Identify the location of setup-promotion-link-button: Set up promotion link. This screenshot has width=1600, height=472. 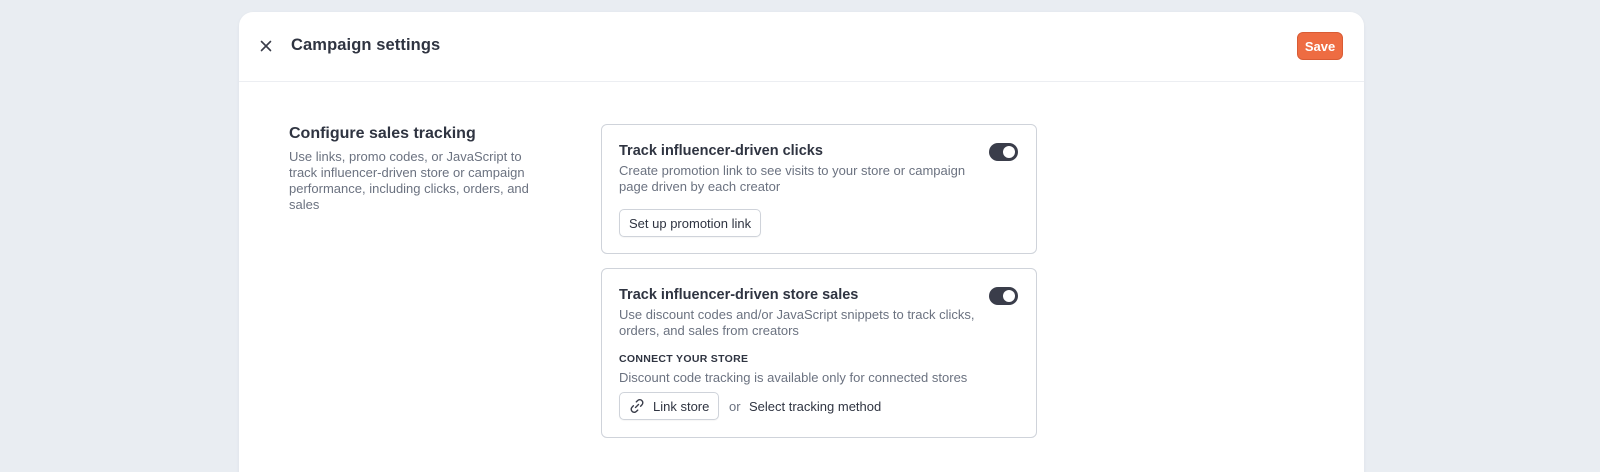
(690, 223).